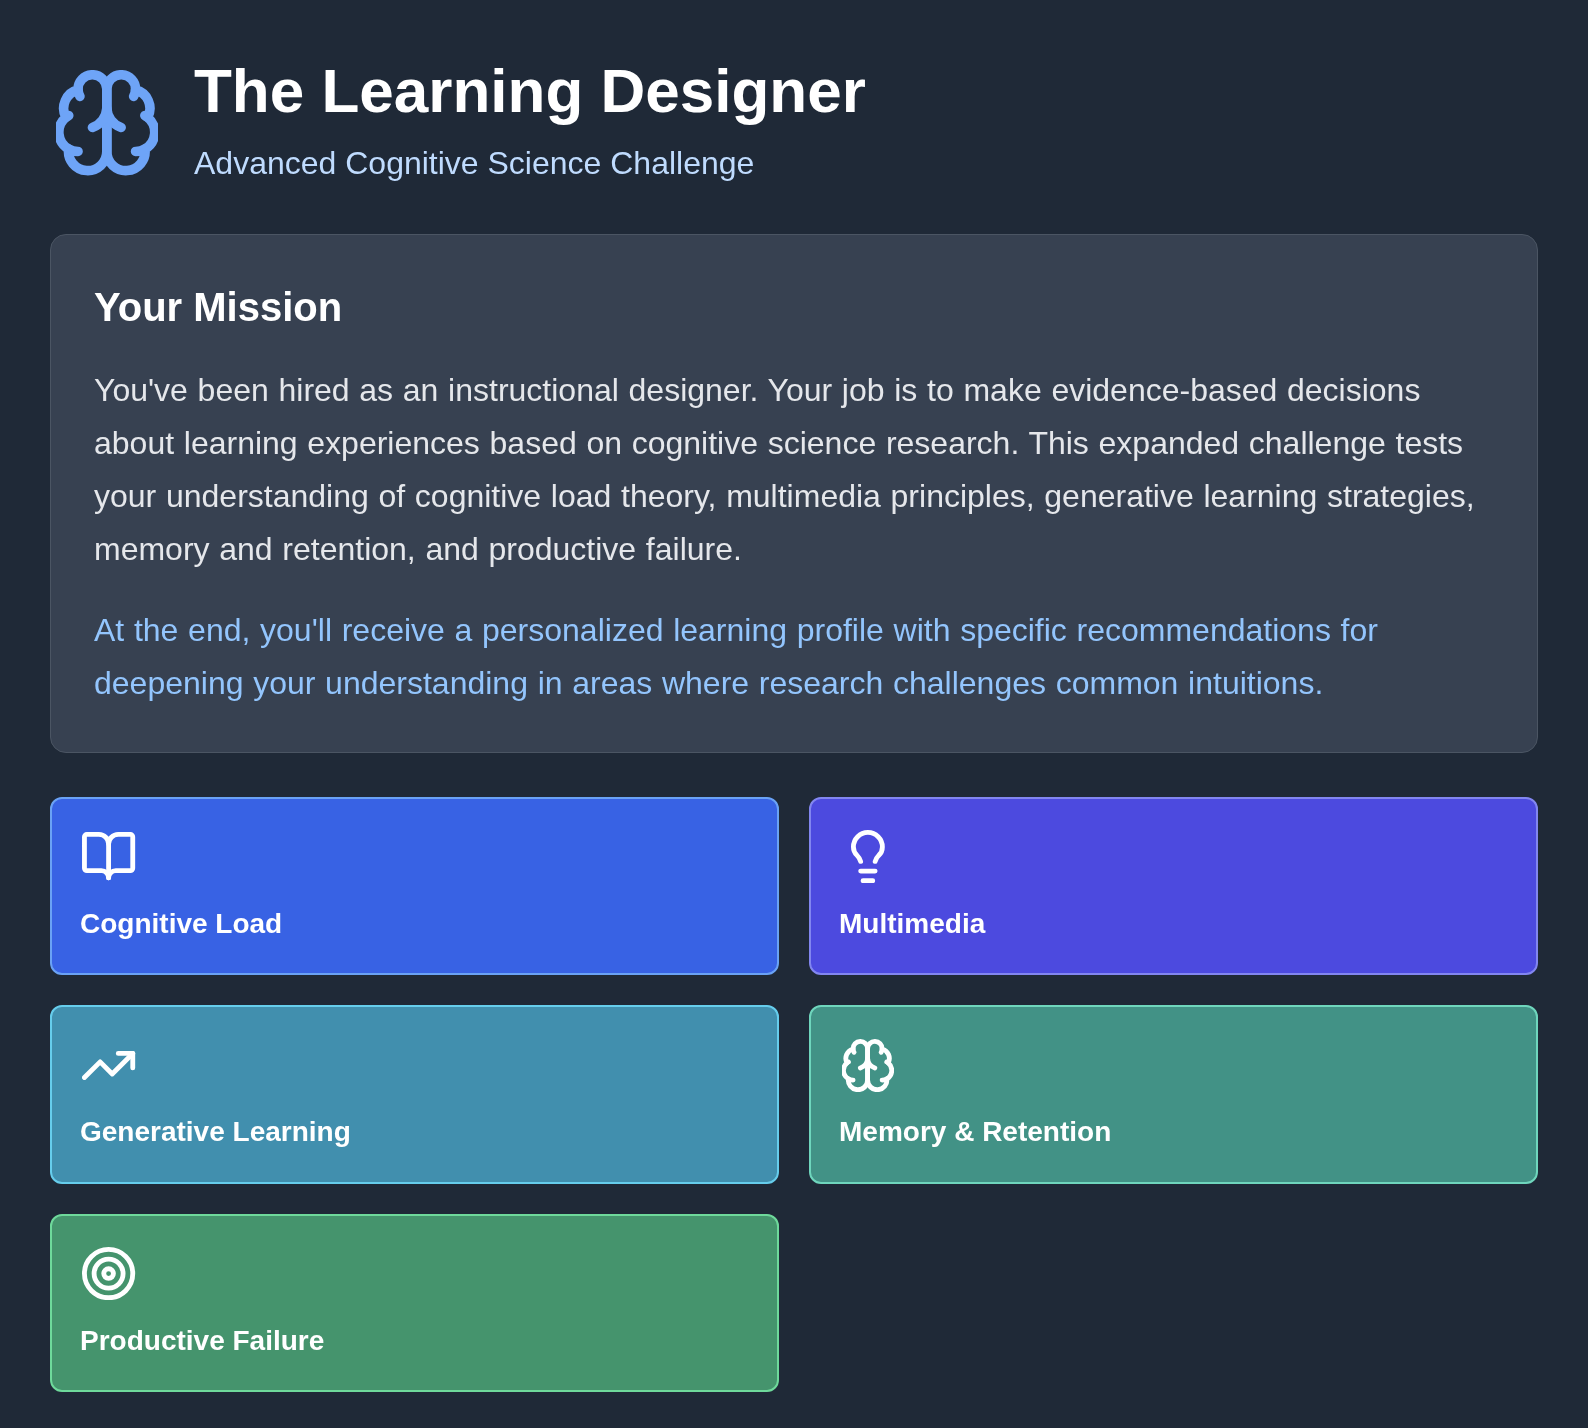  Describe the element at coordinates (109, 856) in the screenshot. I see `open-book-icon` at that location.